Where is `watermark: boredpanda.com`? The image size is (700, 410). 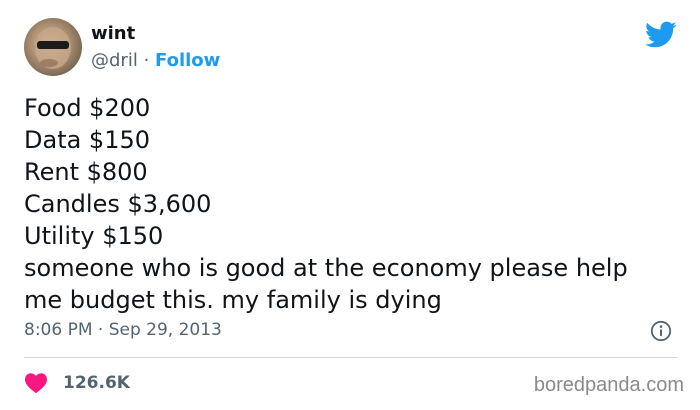 watermark: boredpanda.com is located at coordinates (608, 385).